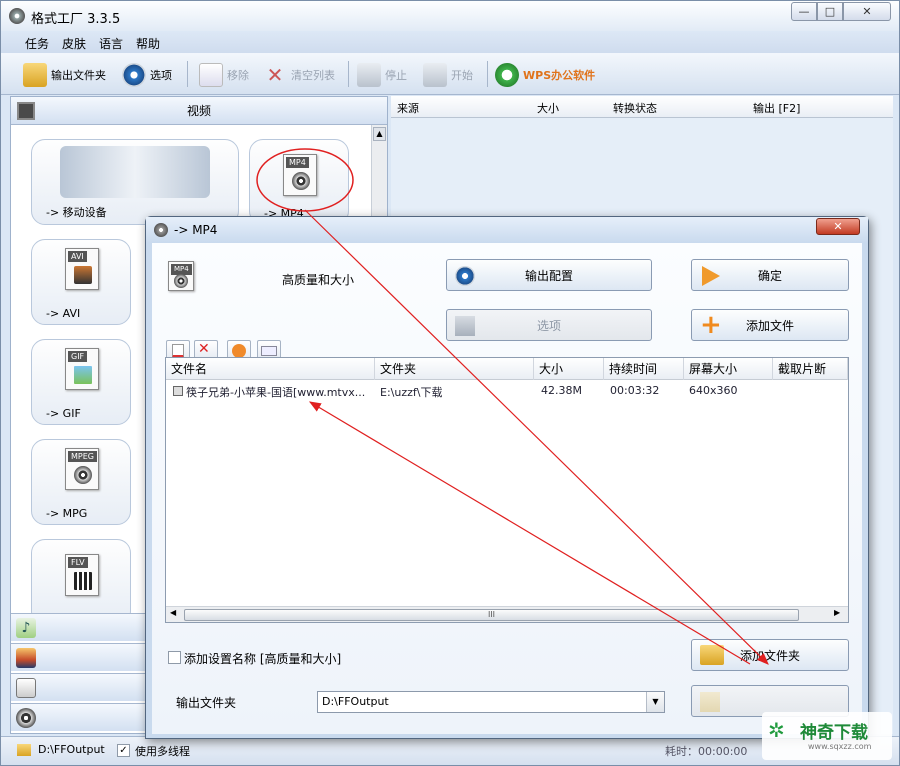  I want to click on output-folder-select: D:\FFOutput ▼, so click(491, 702).